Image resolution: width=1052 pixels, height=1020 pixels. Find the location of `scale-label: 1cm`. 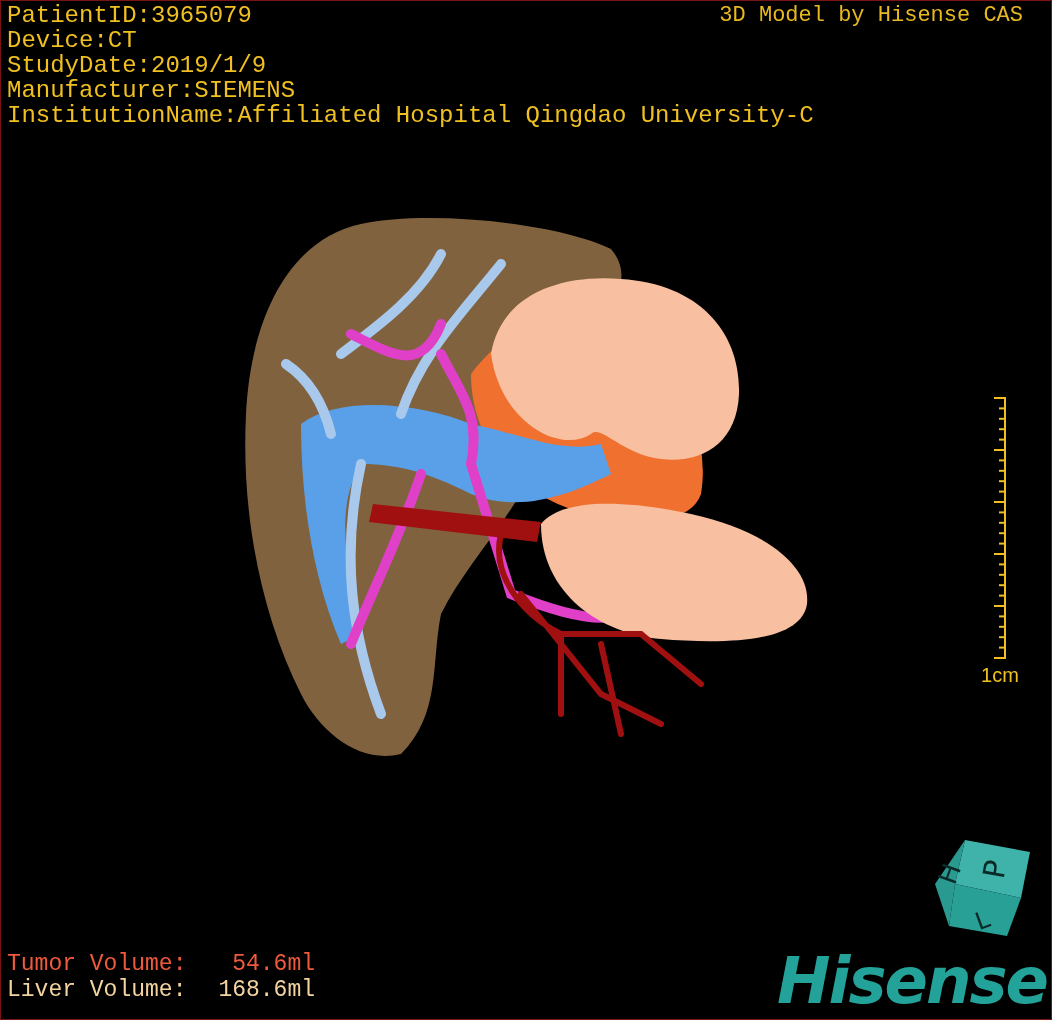

scale-label: 1cm is located at coordinates (1000, 675).